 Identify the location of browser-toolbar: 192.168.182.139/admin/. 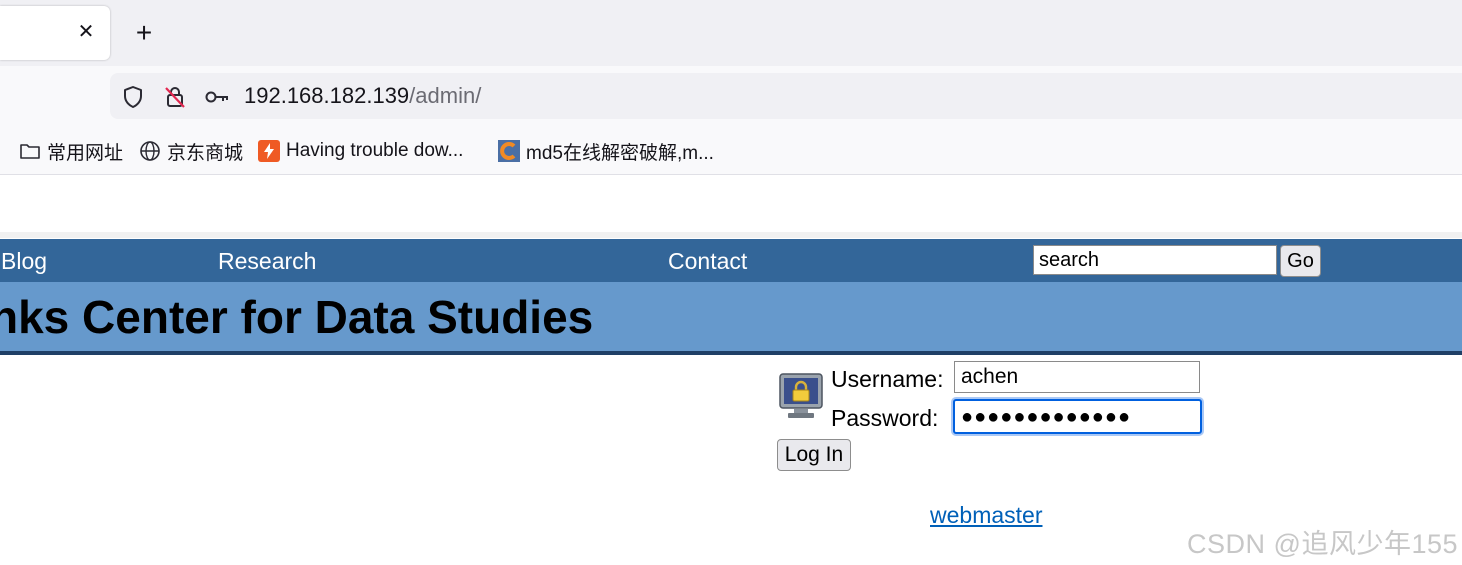
(731, 97).